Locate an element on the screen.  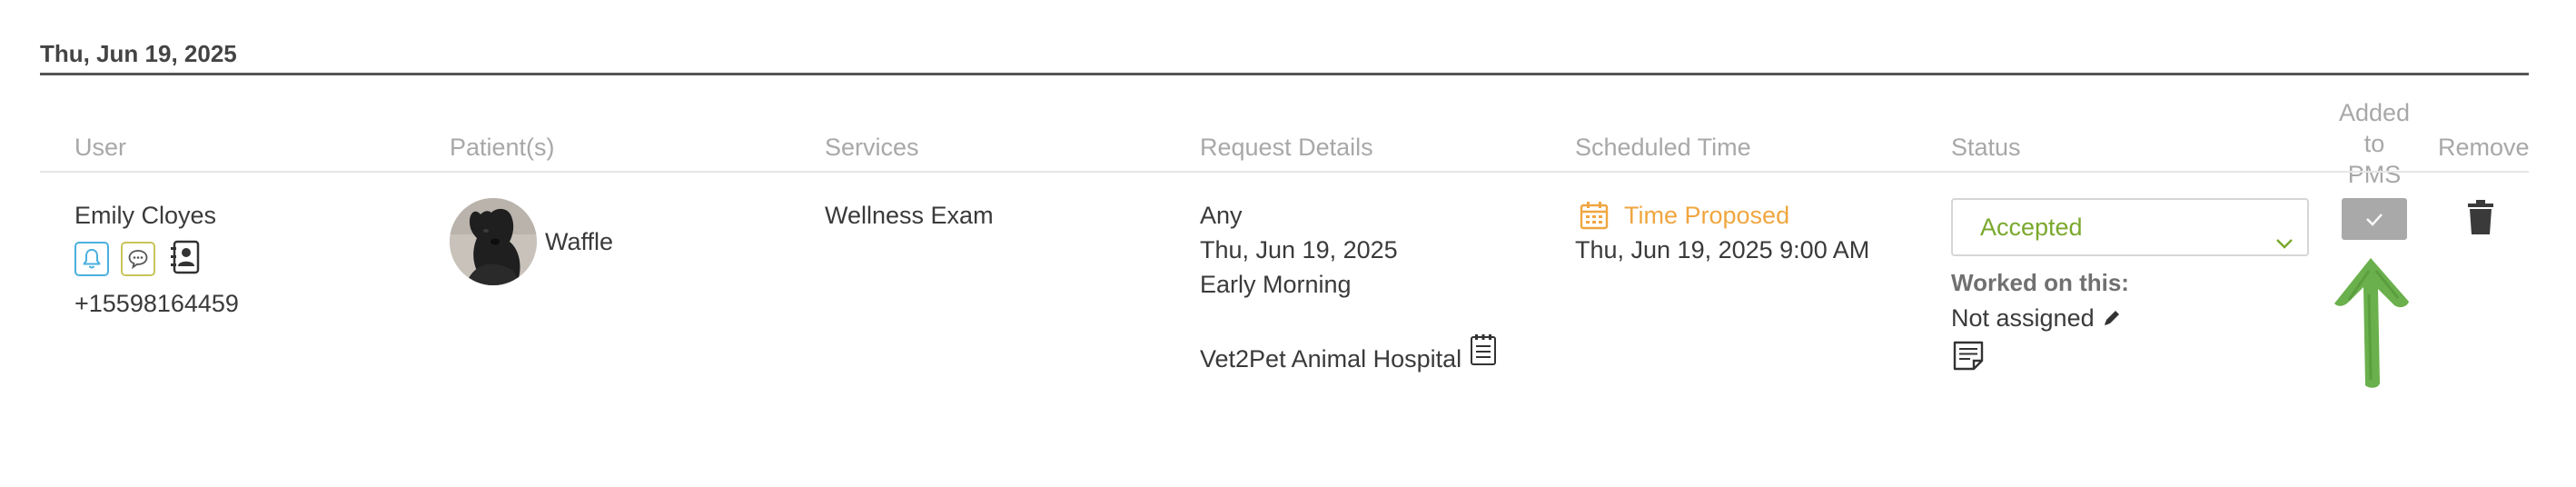
column-header-added-to-pms: Added to PMS is located at coordinates (2374, 144).